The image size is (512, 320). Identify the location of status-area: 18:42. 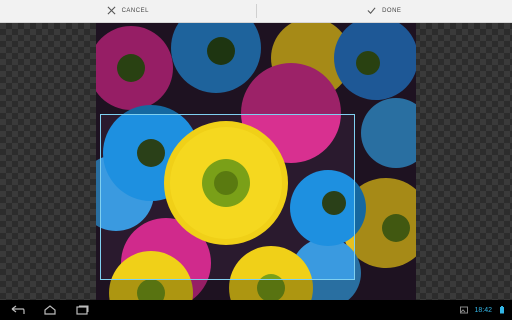
(483, 310).